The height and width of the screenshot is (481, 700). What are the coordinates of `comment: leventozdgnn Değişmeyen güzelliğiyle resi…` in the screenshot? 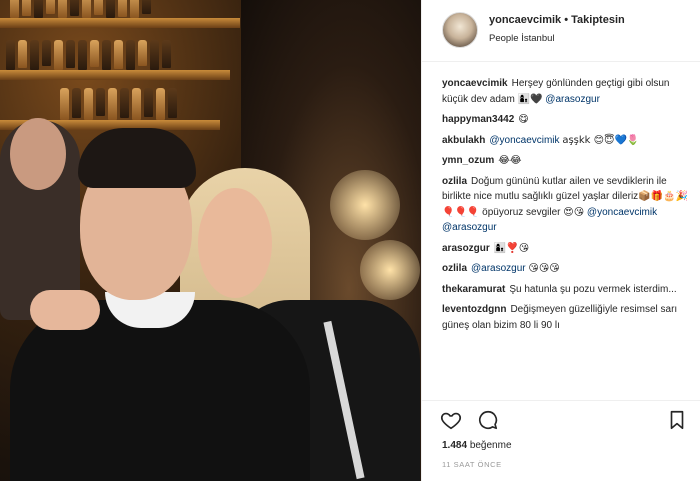 It's located at (568, 317).